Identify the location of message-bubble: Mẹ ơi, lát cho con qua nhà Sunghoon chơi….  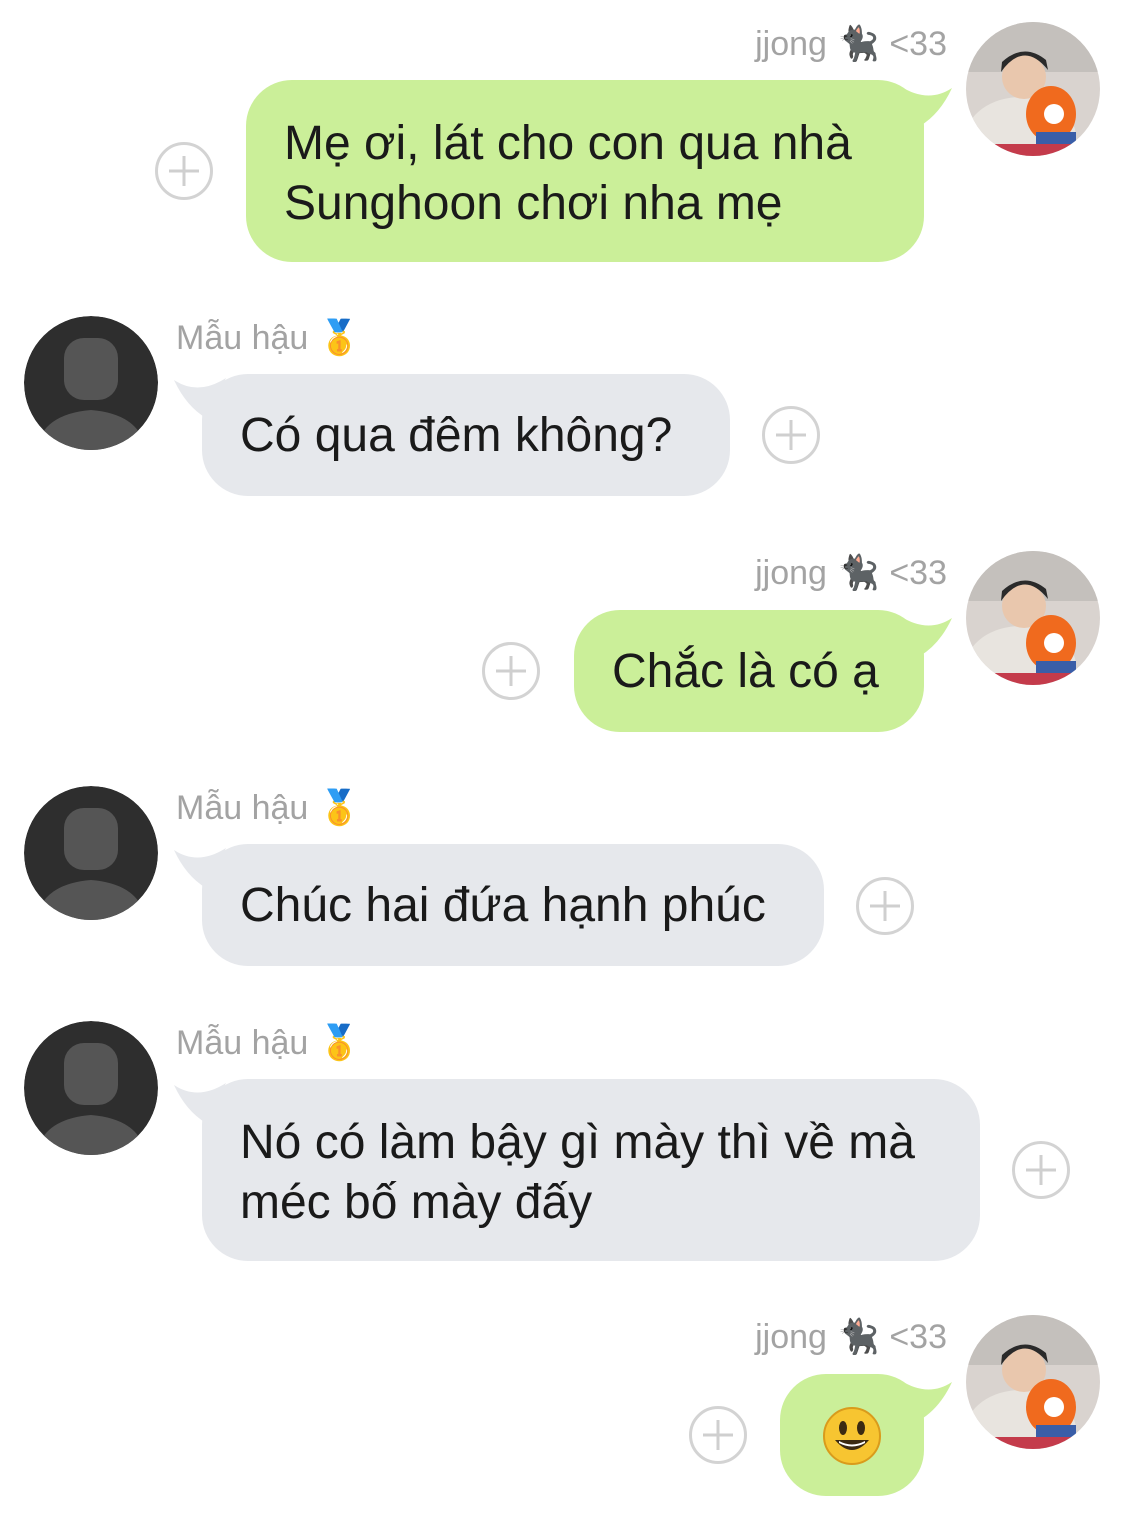
(585, 171).